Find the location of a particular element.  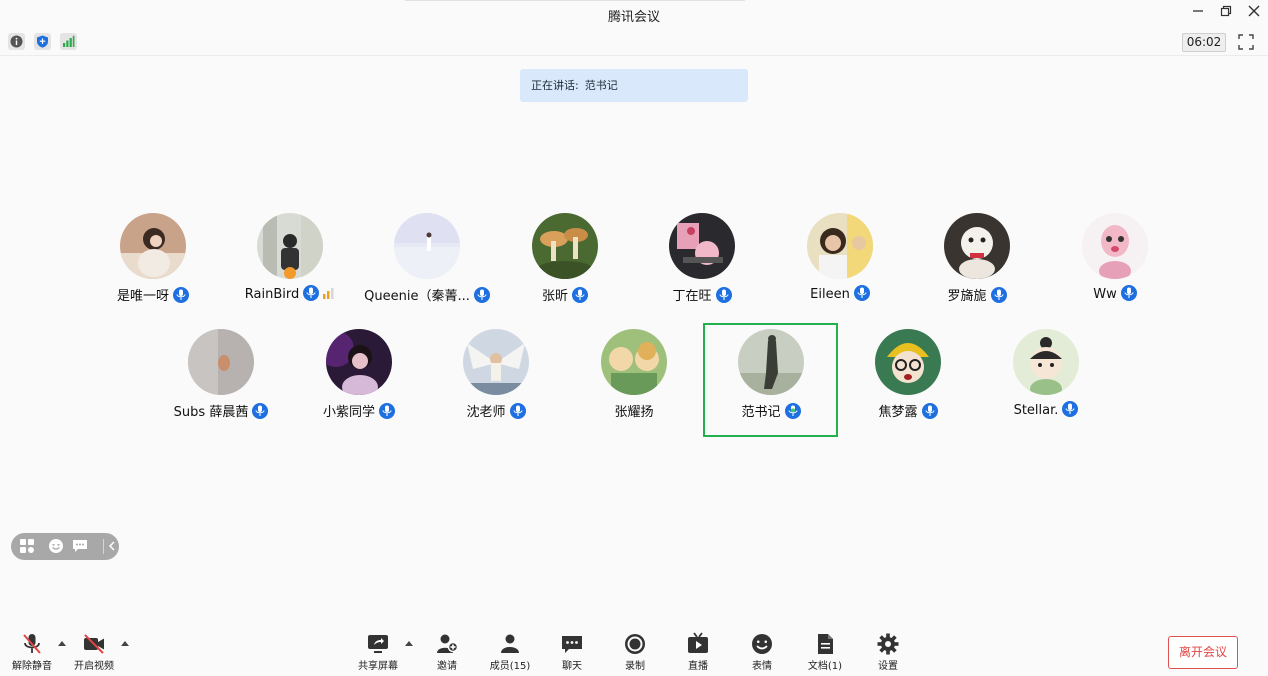

gear-icon is located at coordinates (888, 644).